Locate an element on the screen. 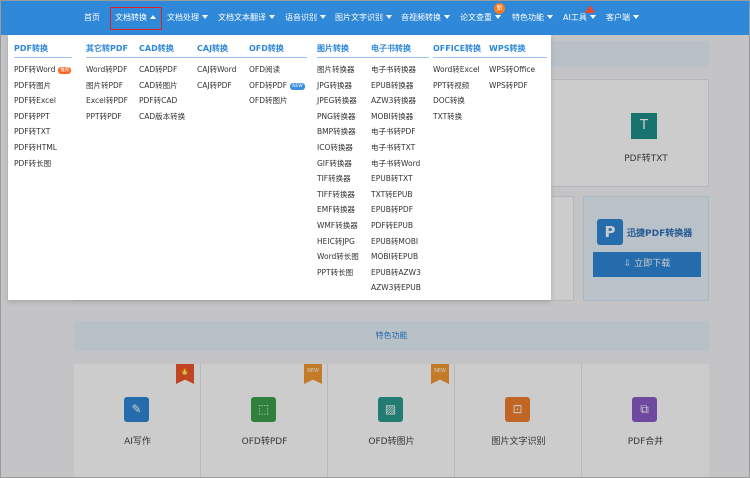 This screenshot has height=478, width=750. nav-home: 首页 is located at coordinates (92, 18).